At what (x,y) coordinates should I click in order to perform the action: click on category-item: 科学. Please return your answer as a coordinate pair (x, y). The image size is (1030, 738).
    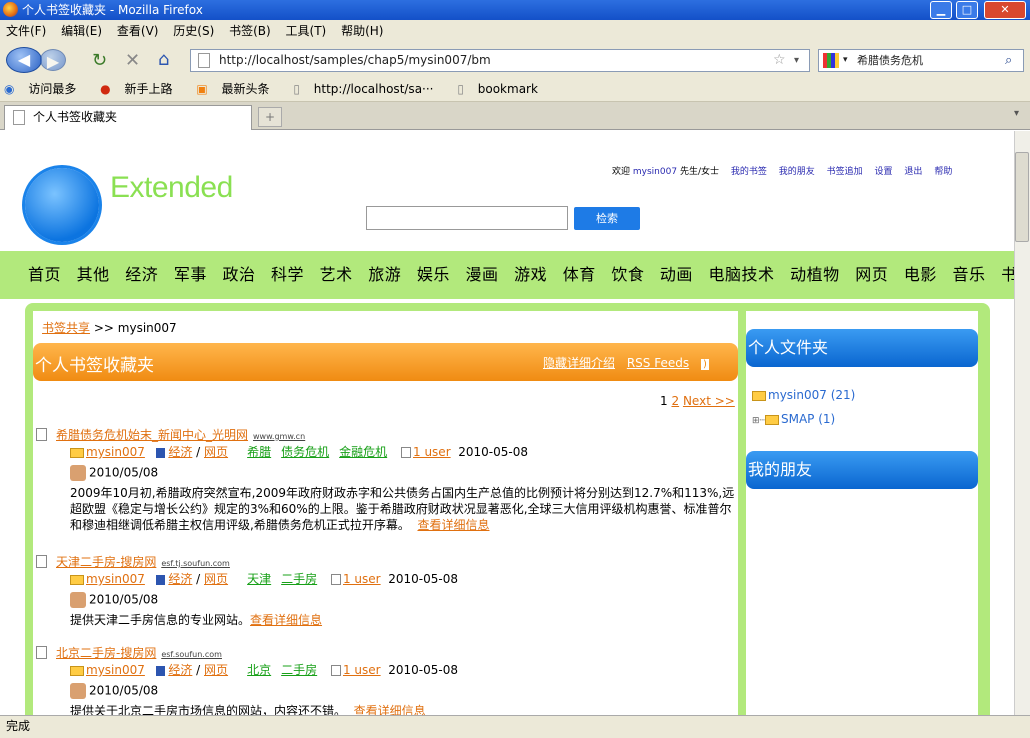
    Looking at the image, I should click on (287, 274).